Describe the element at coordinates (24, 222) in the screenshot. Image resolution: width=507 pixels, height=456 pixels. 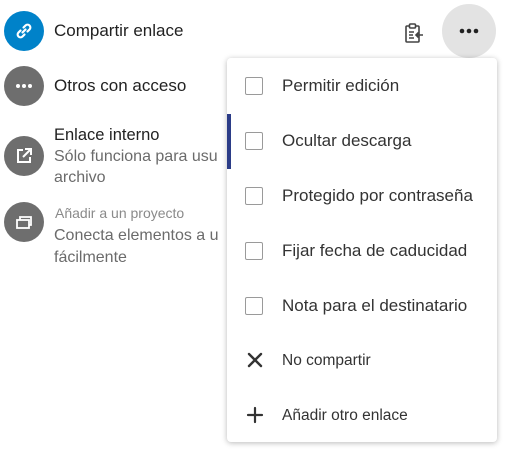
I see `projects-icon` at that location.